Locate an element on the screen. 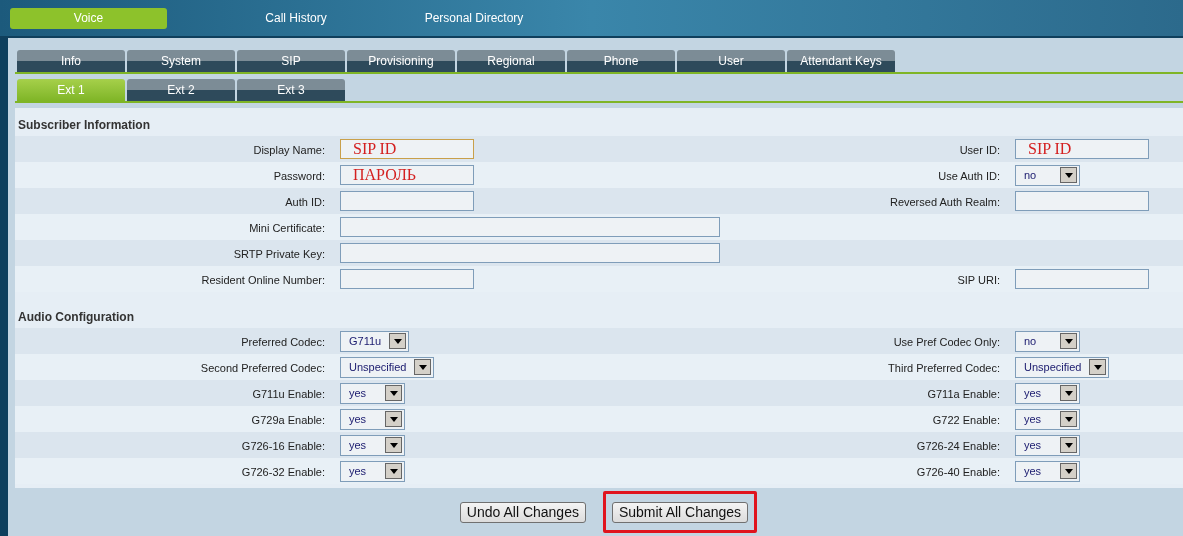 The image size is (1183, 536). nav-tab: Personal Directory is located at coordinates (474, 18).